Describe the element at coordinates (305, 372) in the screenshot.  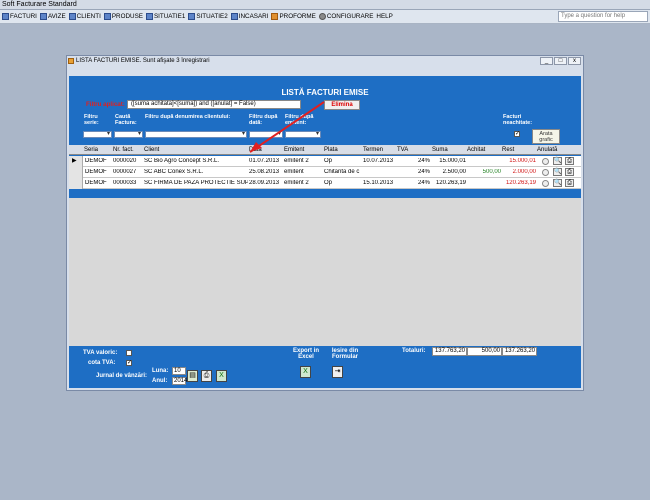
I see `export-excel-button: X` at that location.